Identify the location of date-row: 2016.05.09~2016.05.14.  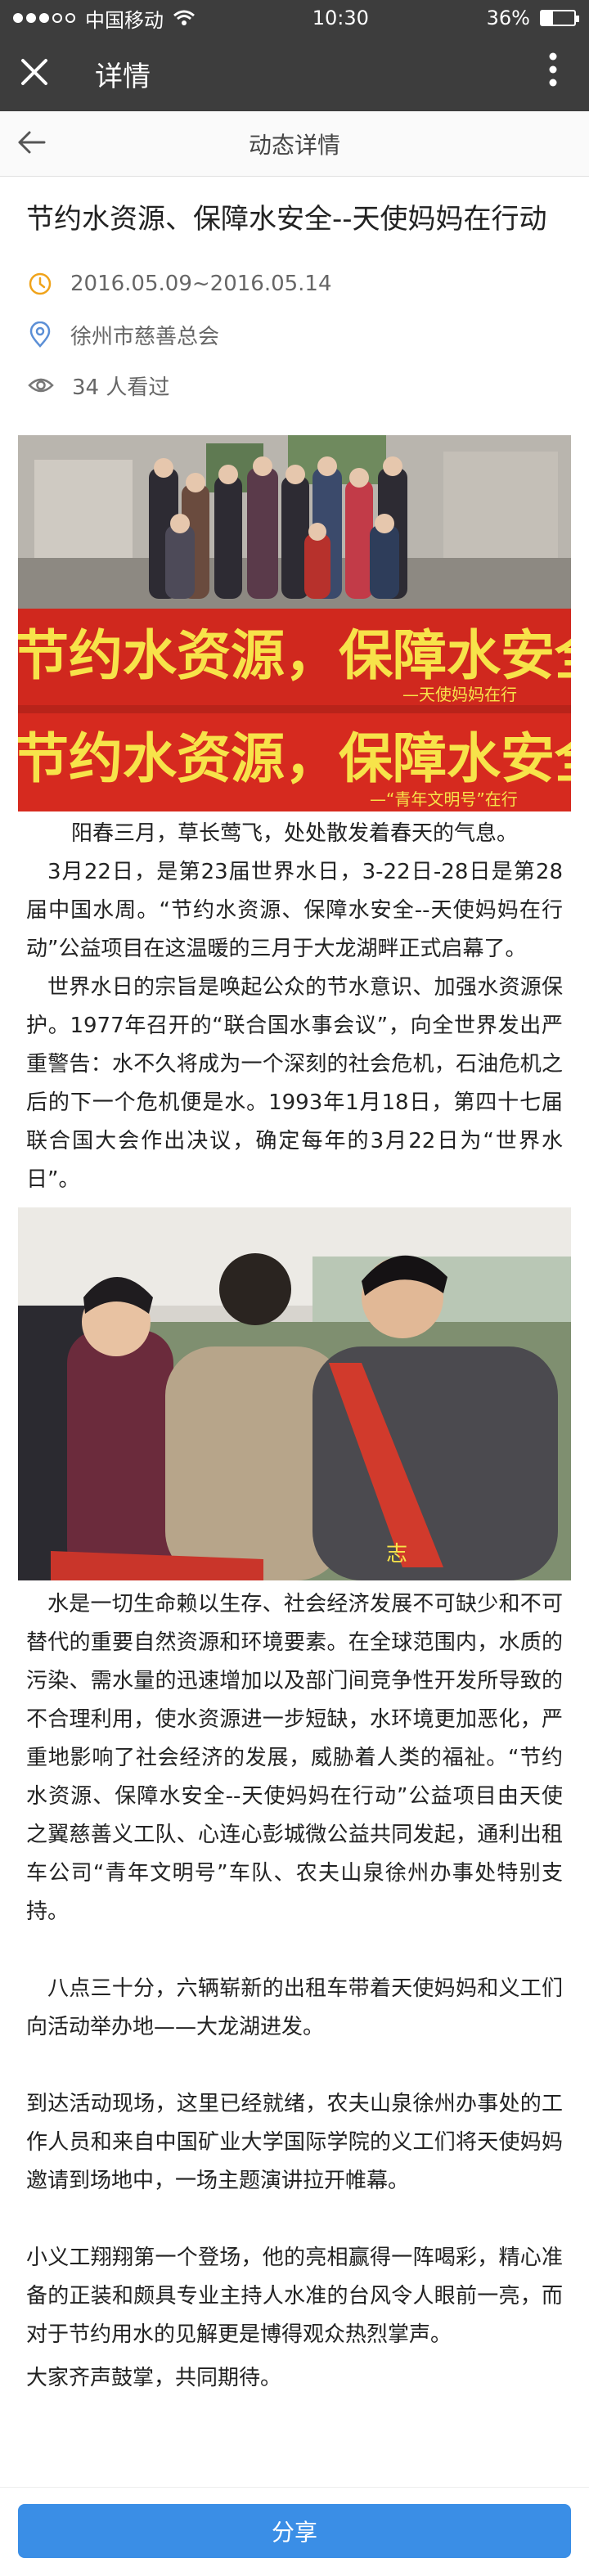
(294, 284).